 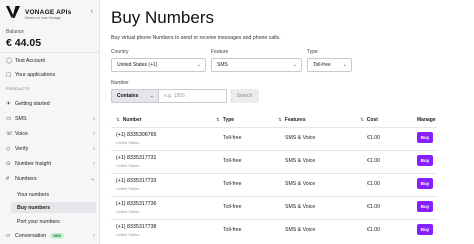 I want to click on column-header-manage: Manage, so click(x=426, y=120).